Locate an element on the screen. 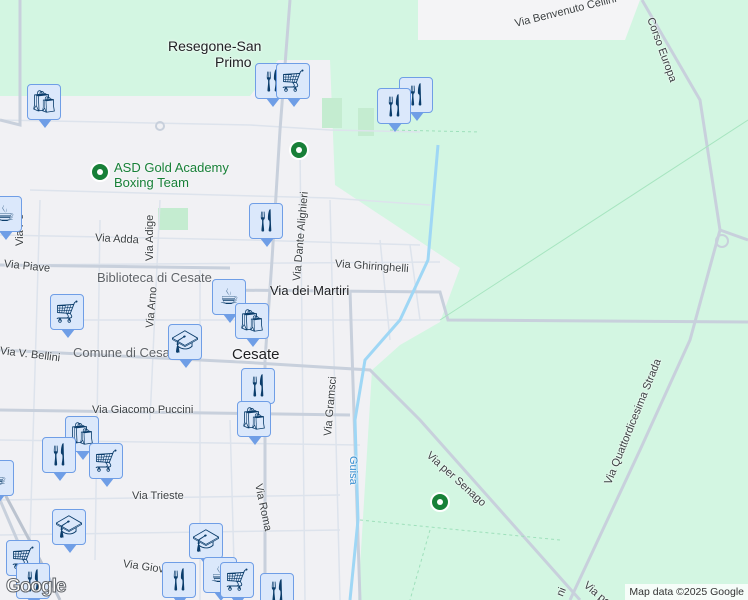 The image size is (748, 600). gym-pin-icon is located at coordinates (100, 172).